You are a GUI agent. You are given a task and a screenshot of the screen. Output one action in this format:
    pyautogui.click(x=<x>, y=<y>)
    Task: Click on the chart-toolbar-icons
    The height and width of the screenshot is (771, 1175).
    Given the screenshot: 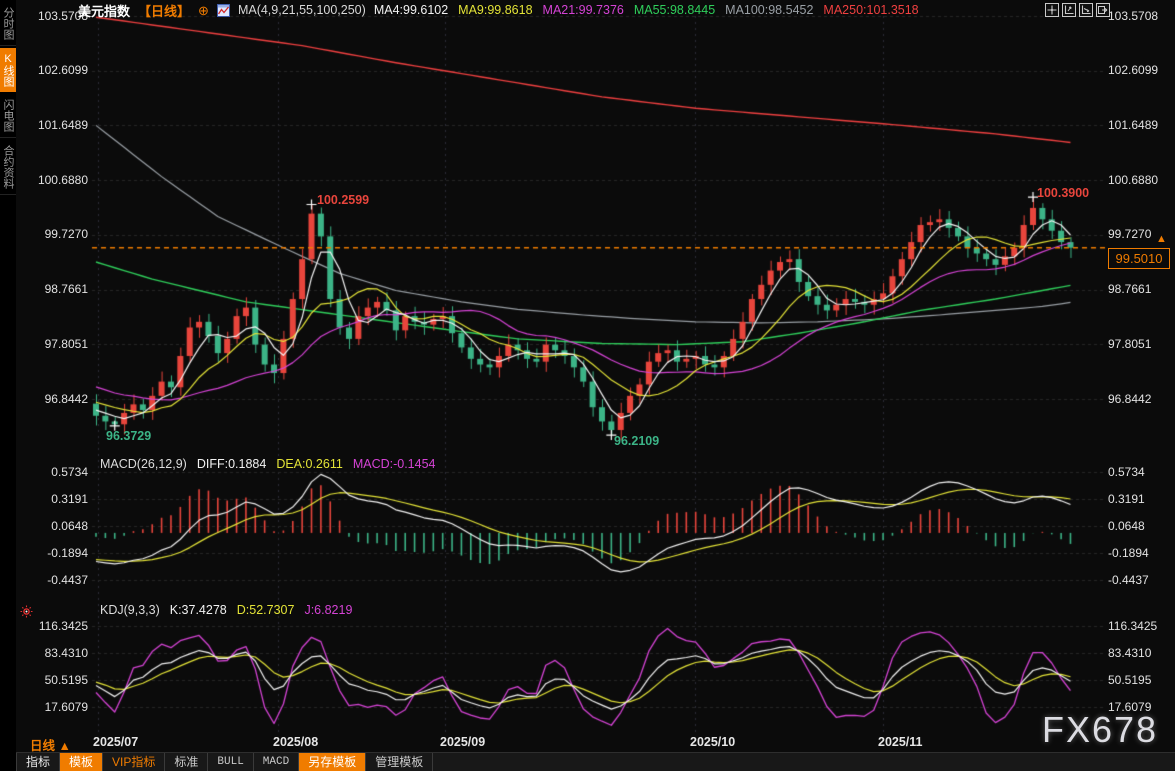 What is the action you would take?
    pyautogui.click(x=1077, y=10)
    